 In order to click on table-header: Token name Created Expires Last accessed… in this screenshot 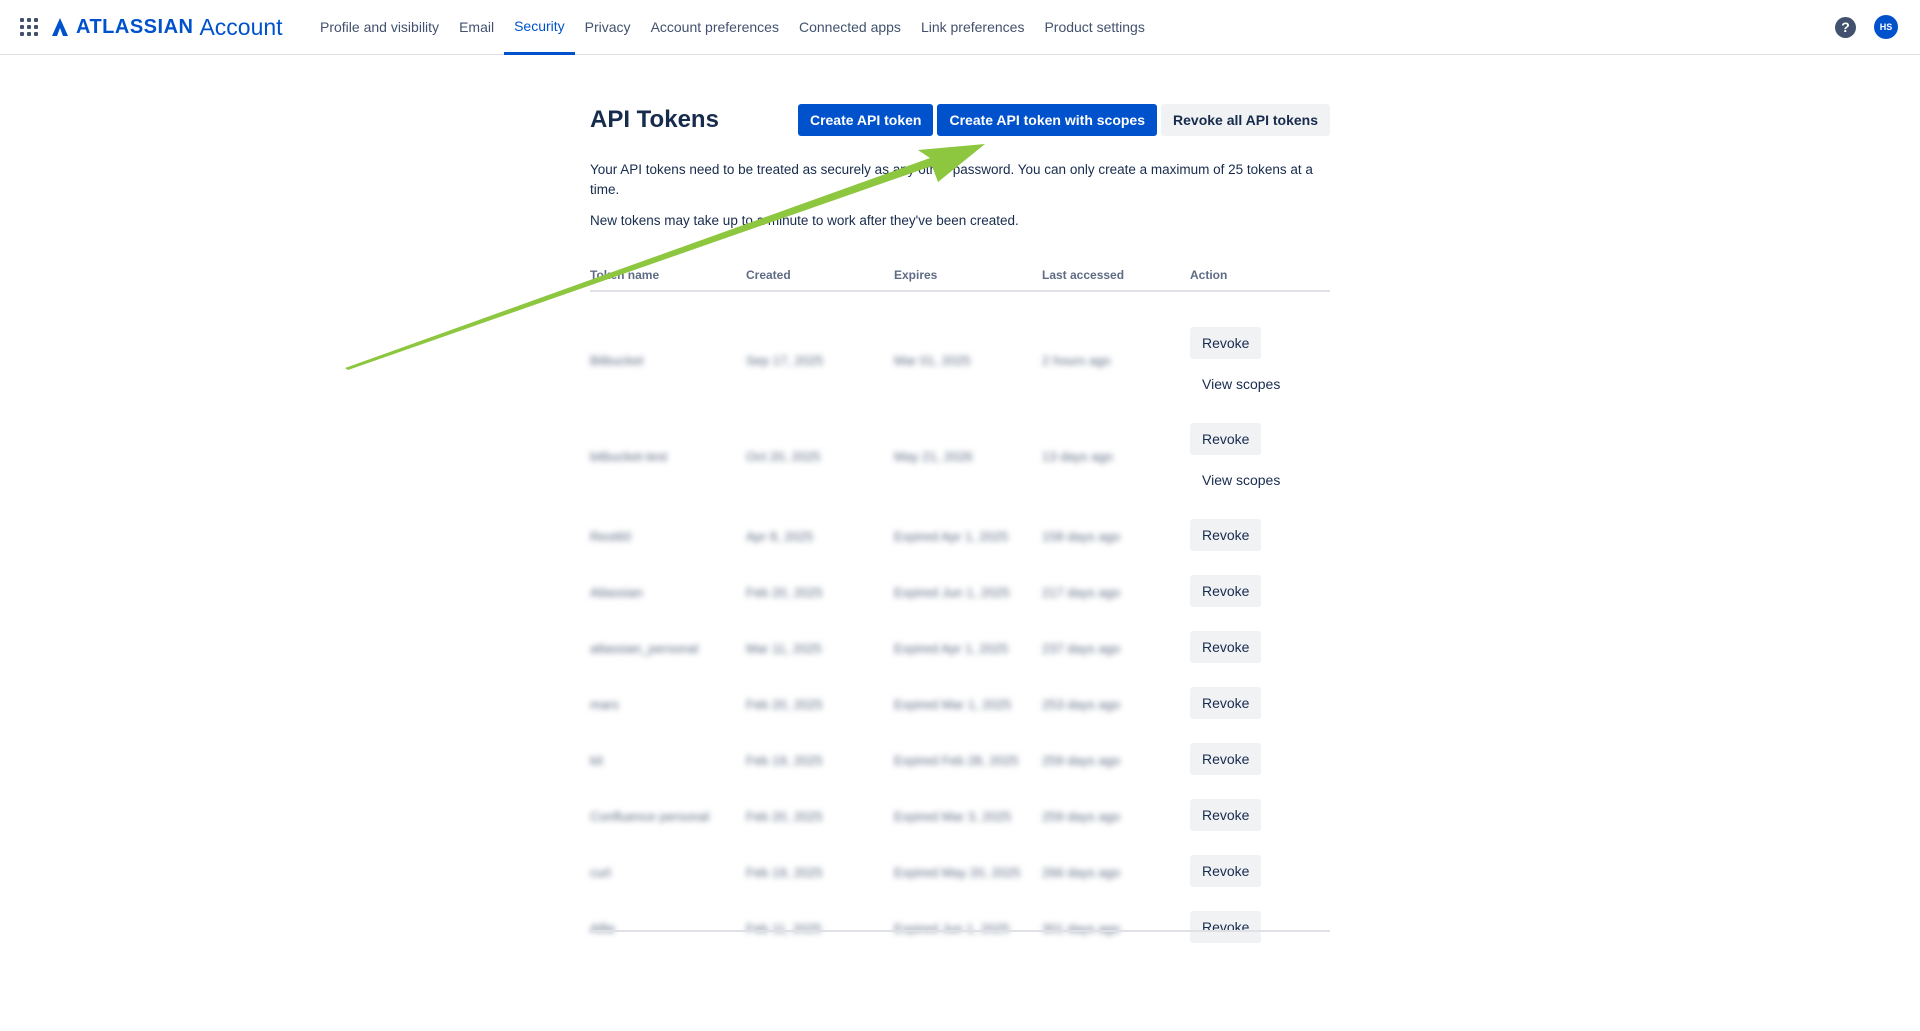, I will do `click(960, 280)`.